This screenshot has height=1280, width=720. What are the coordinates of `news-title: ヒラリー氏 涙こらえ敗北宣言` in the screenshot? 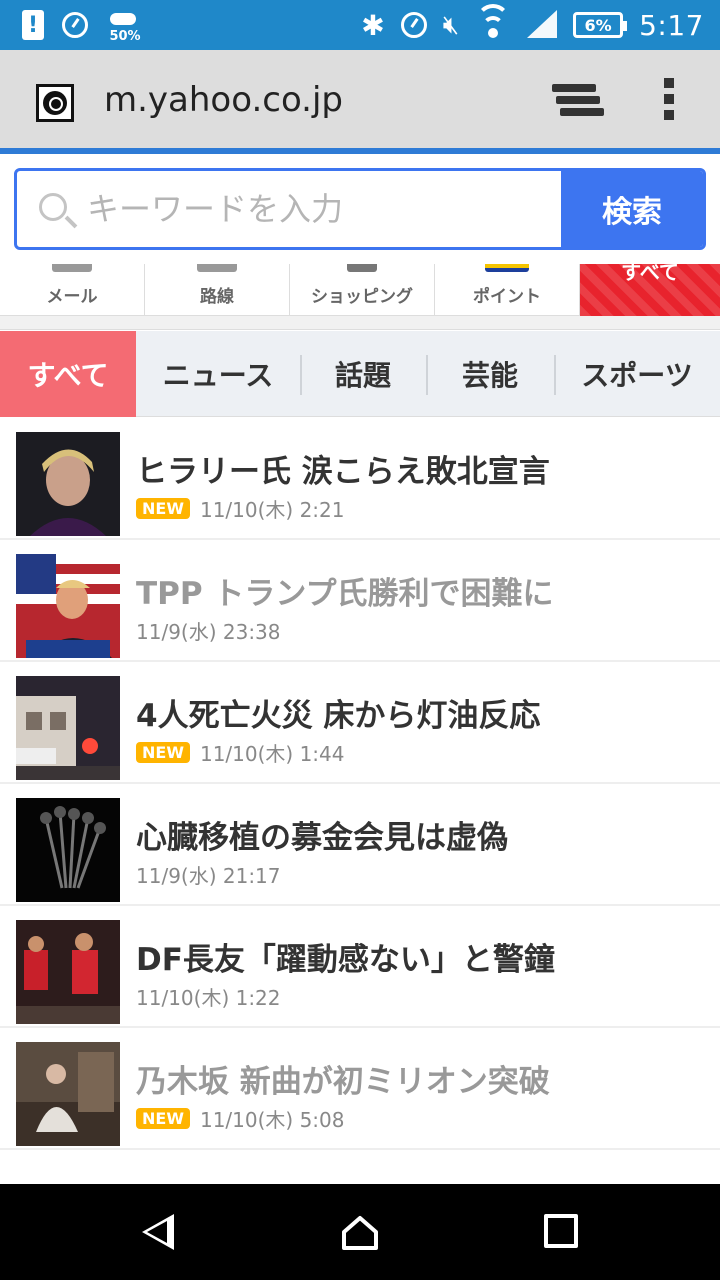 It's located at (343, 472).